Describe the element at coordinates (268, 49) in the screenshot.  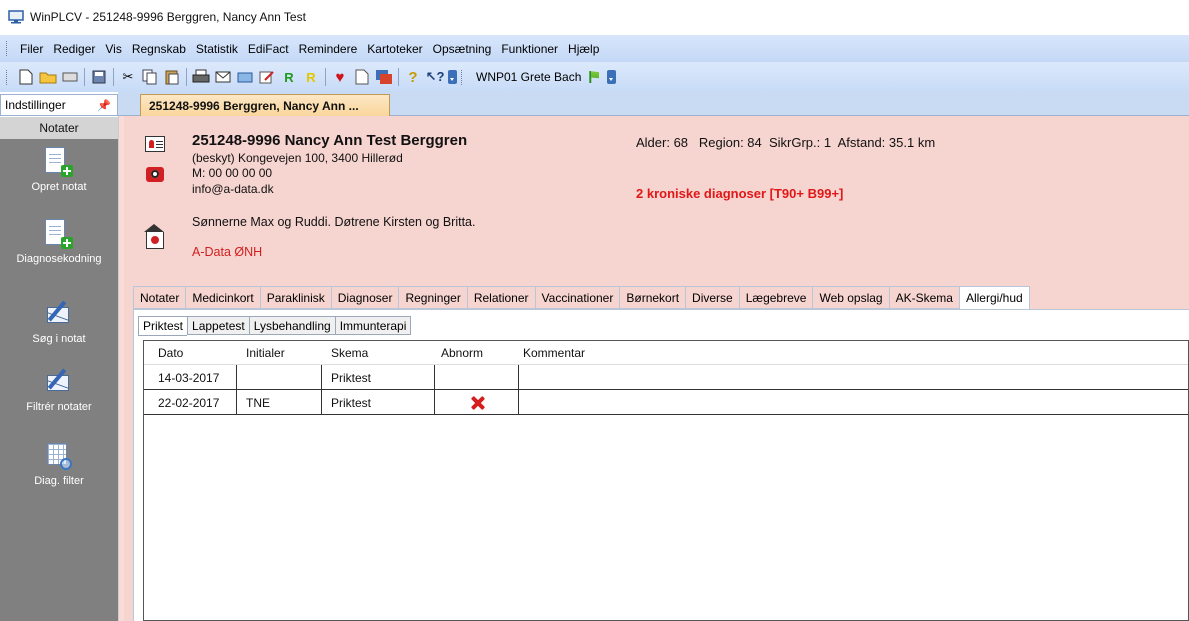
I see `menu-edifact: EdiFact` at that location.